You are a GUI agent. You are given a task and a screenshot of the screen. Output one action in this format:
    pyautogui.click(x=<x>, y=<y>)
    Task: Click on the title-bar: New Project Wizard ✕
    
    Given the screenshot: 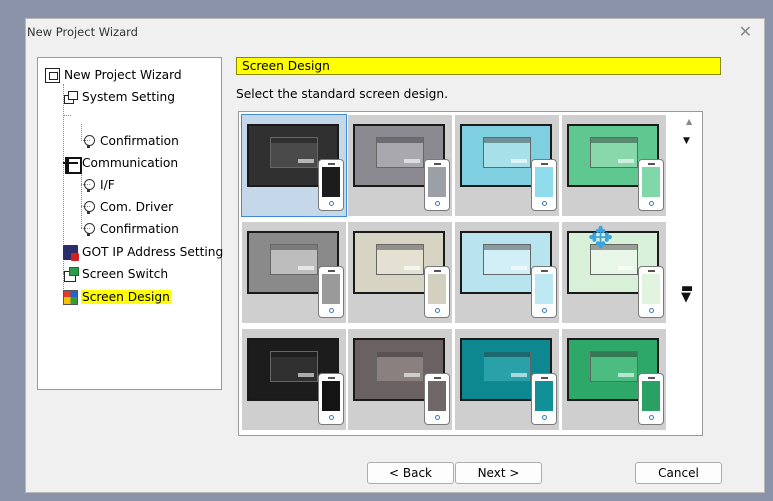 What is the action you would take?
    pyautogui.click(x=395, y=33)
    